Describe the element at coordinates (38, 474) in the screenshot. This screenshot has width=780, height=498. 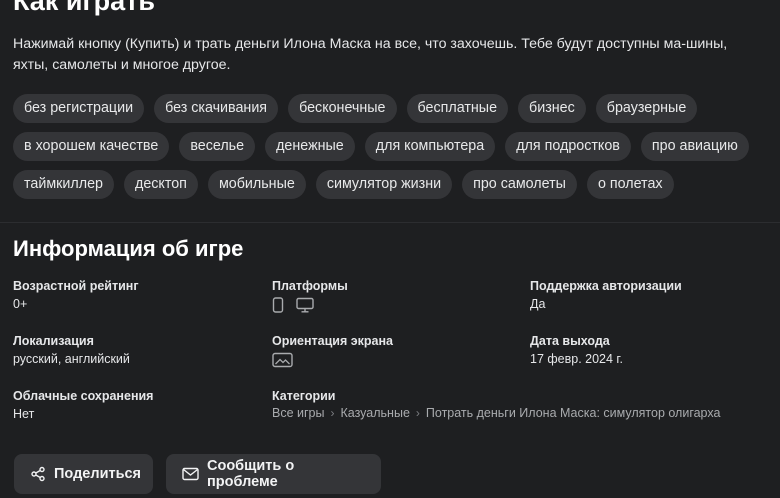
I see `share-icon` at that location.